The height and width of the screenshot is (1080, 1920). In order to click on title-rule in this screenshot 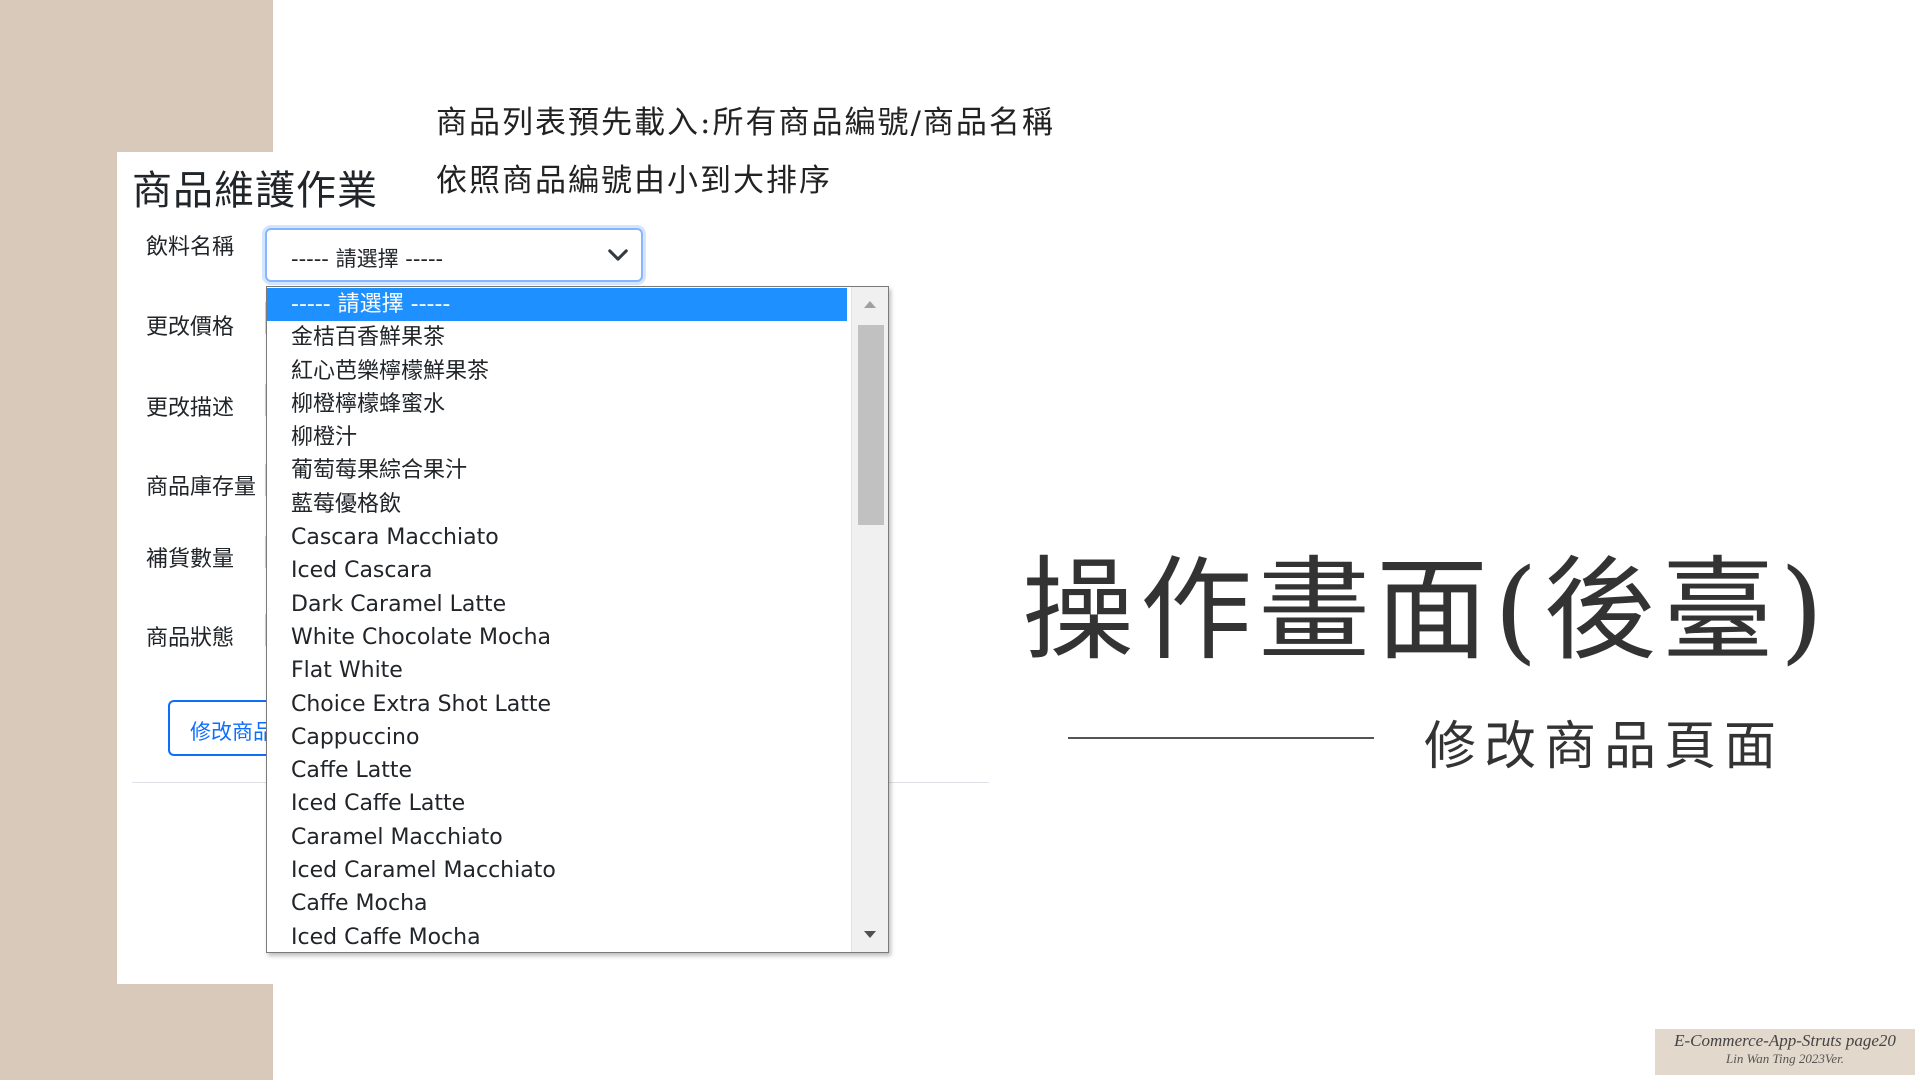, I will do `click(1221, 738)`.